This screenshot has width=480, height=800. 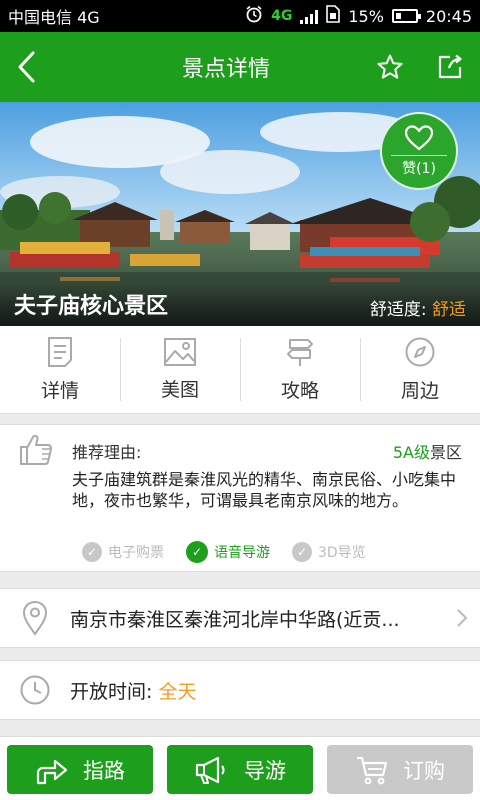 What do you see at coordinates (254, 16) in the screenshot?
I see `alarm-icon` at bounding box center [254, 16].